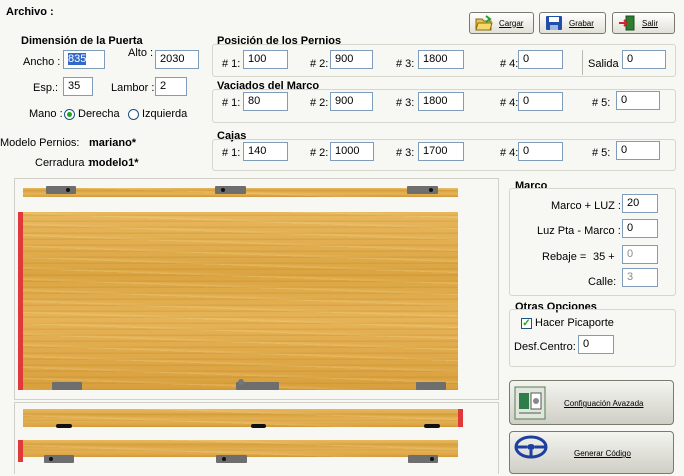  I want to click on pernio-4-label: # 4:, so click(509, 64).